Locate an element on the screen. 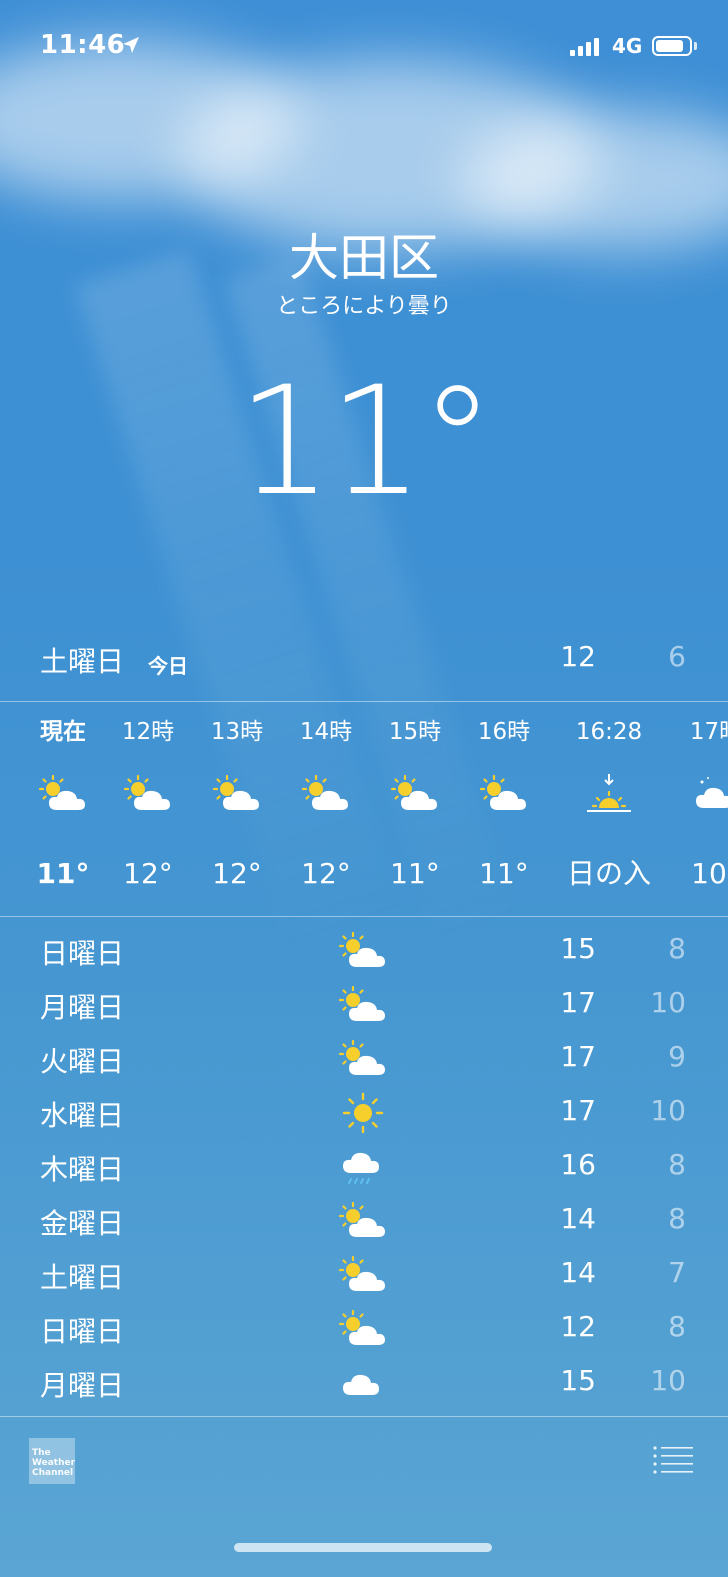 This screenshot has width=728, height=1577. current-temperature: 11° is located at coordinates (366, 442).